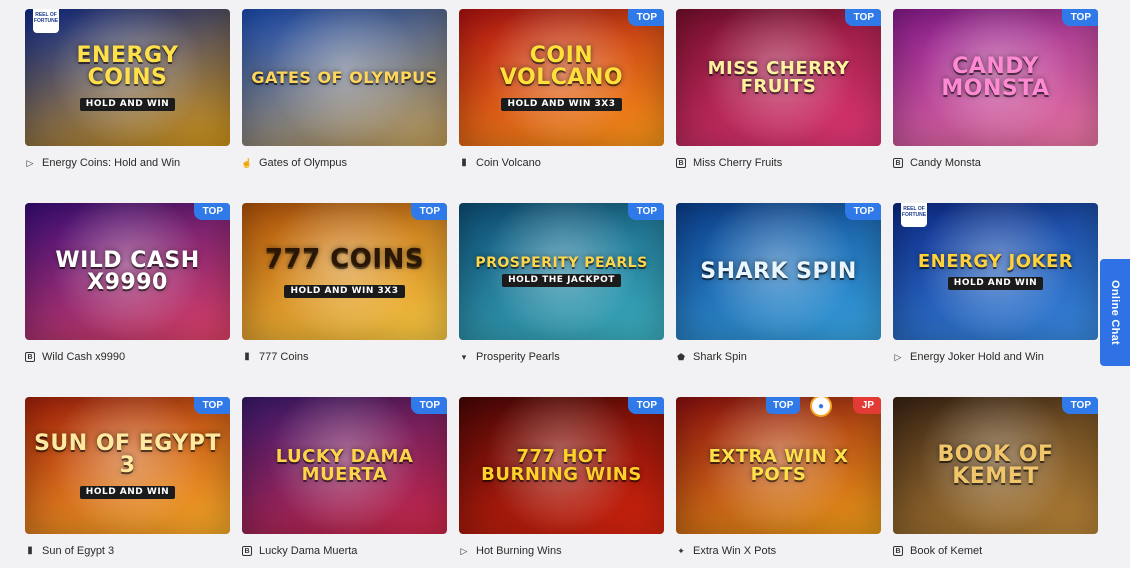 This screenshot has width=1130, height=568. I want to click on game-card: Gates of Olympus ☝ Gates of Olympus, so click(344, 102).